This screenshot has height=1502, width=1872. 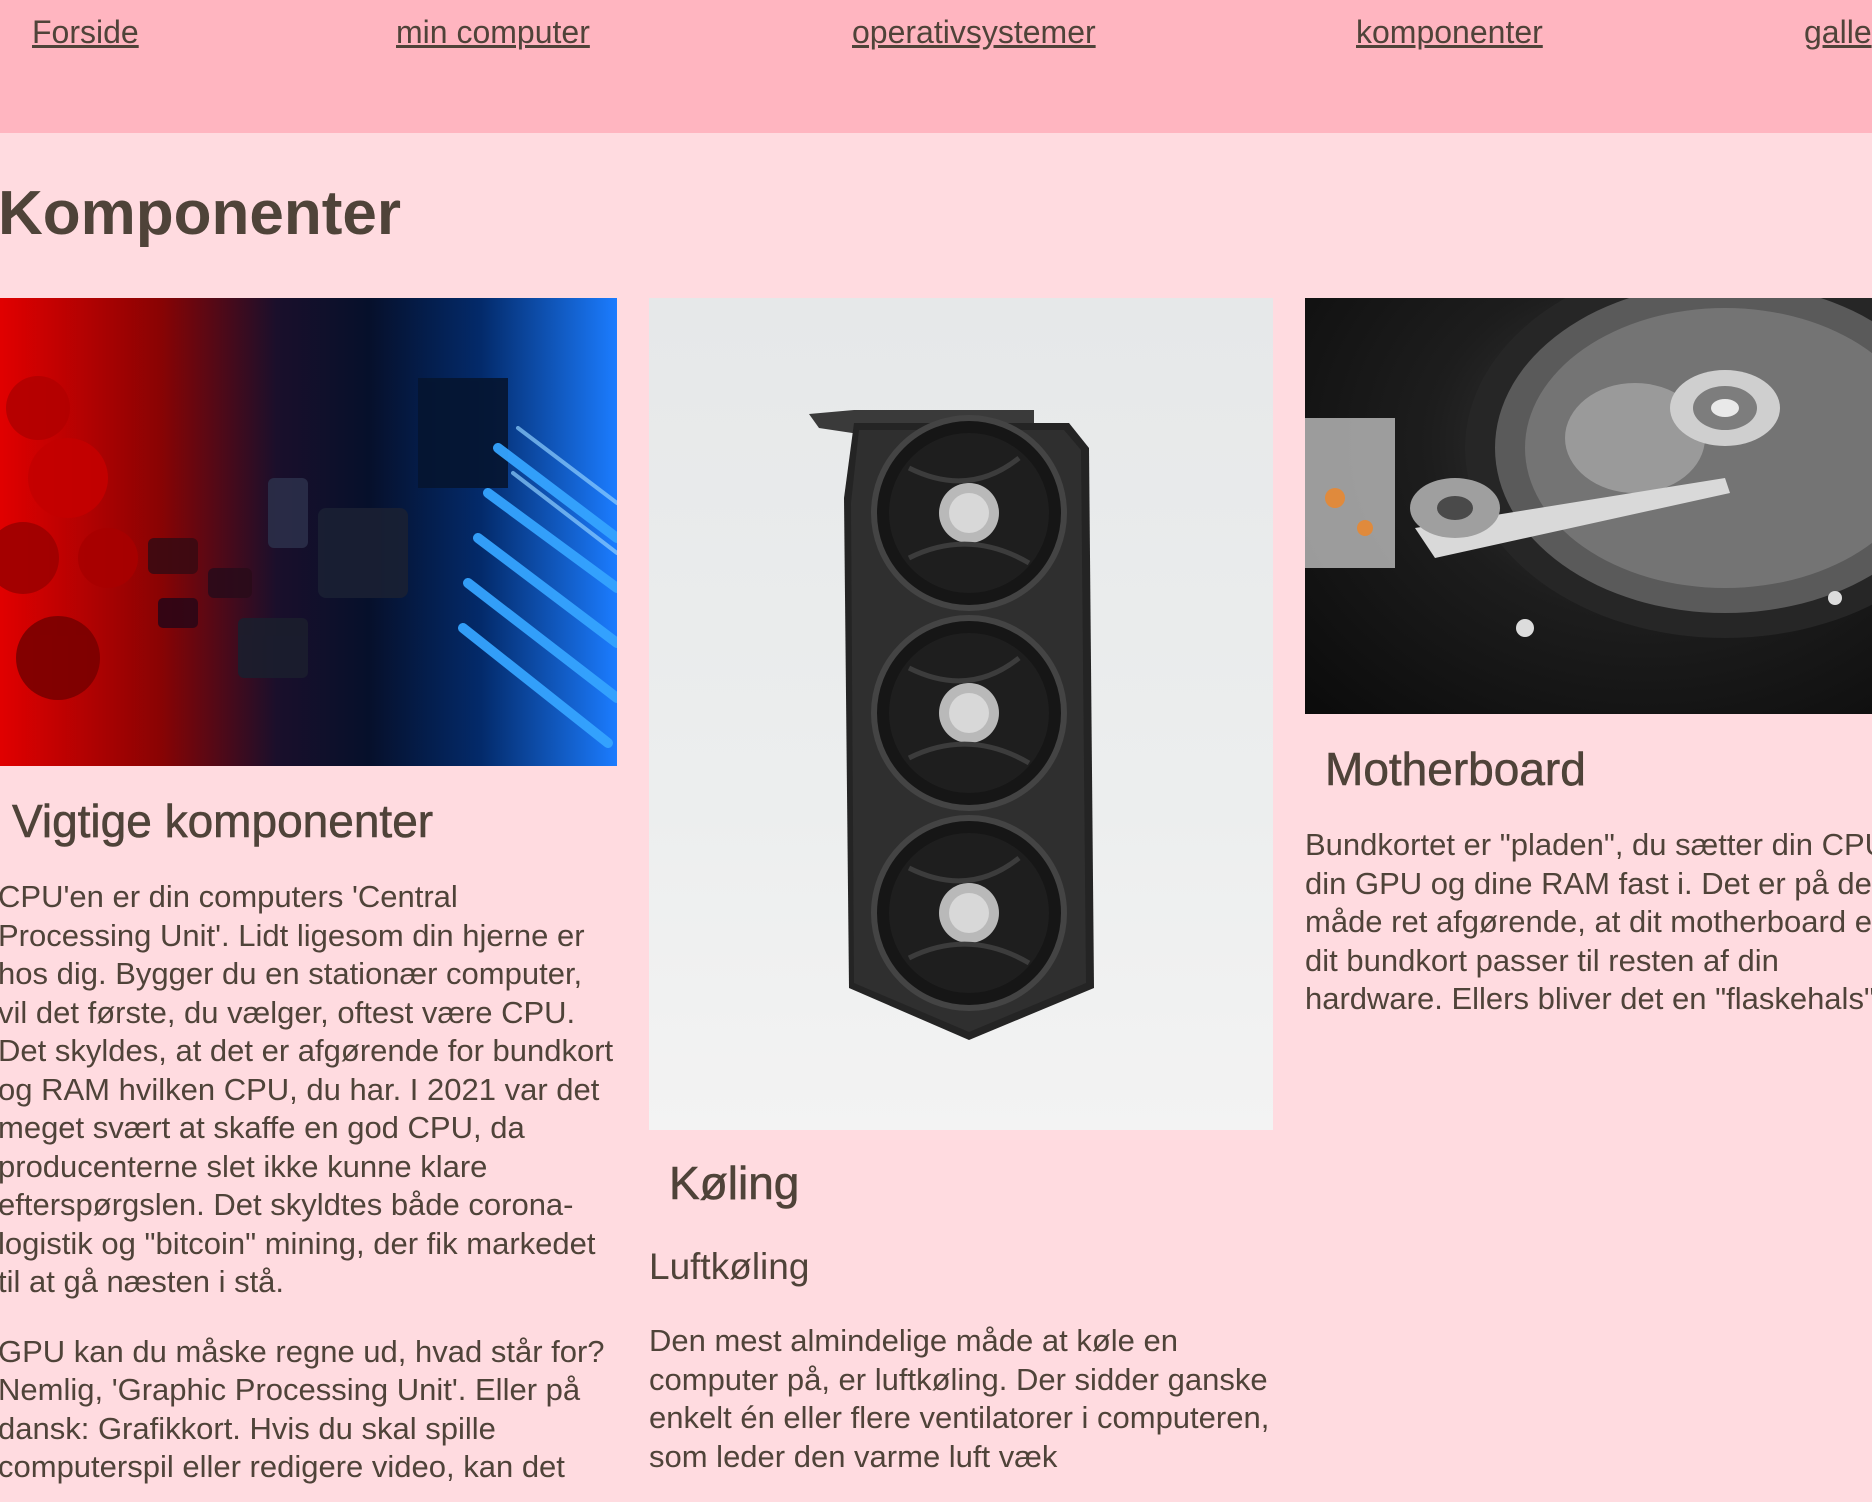 What do you see at coordinates (223, 821) in the screenshot?
I see `card-heading-vigtige-komponenter: Vigtige komponenter` at bounding box center [223, 821].